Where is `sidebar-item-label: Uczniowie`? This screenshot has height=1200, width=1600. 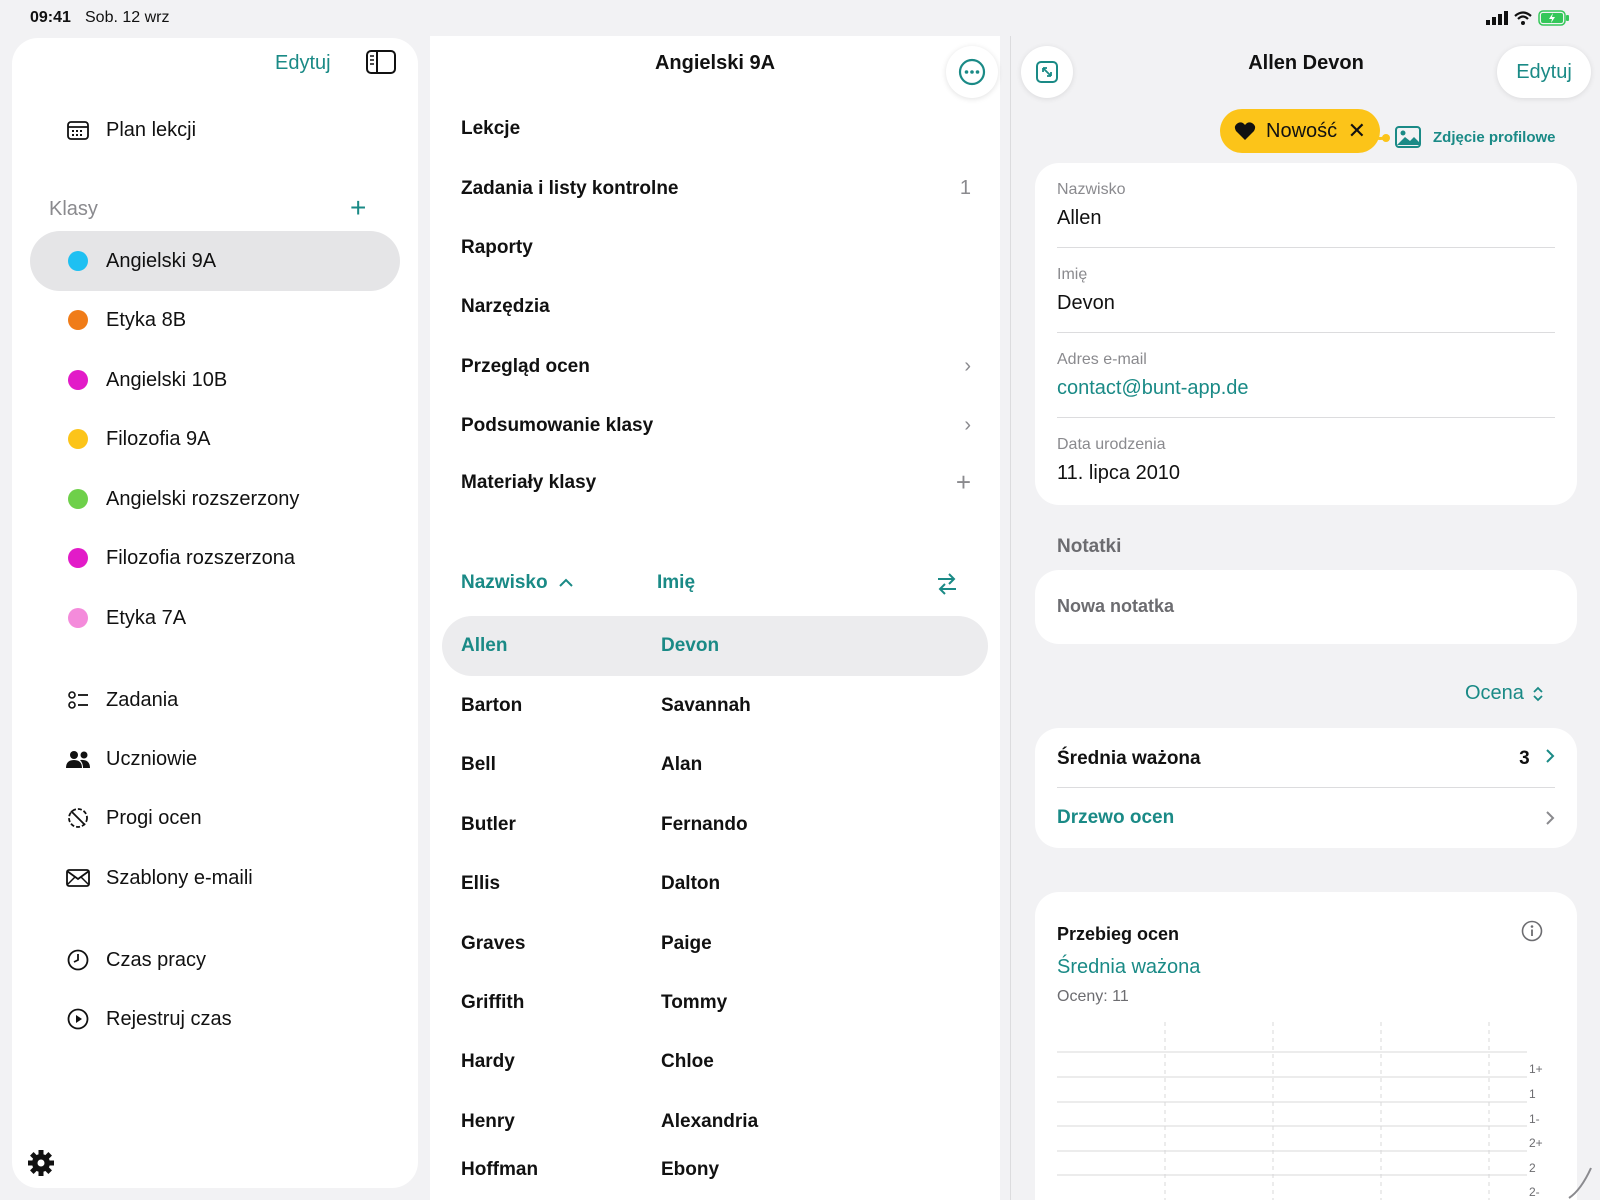
sidebar-item-label: Uczniowie is located at coordinates (152, 758).